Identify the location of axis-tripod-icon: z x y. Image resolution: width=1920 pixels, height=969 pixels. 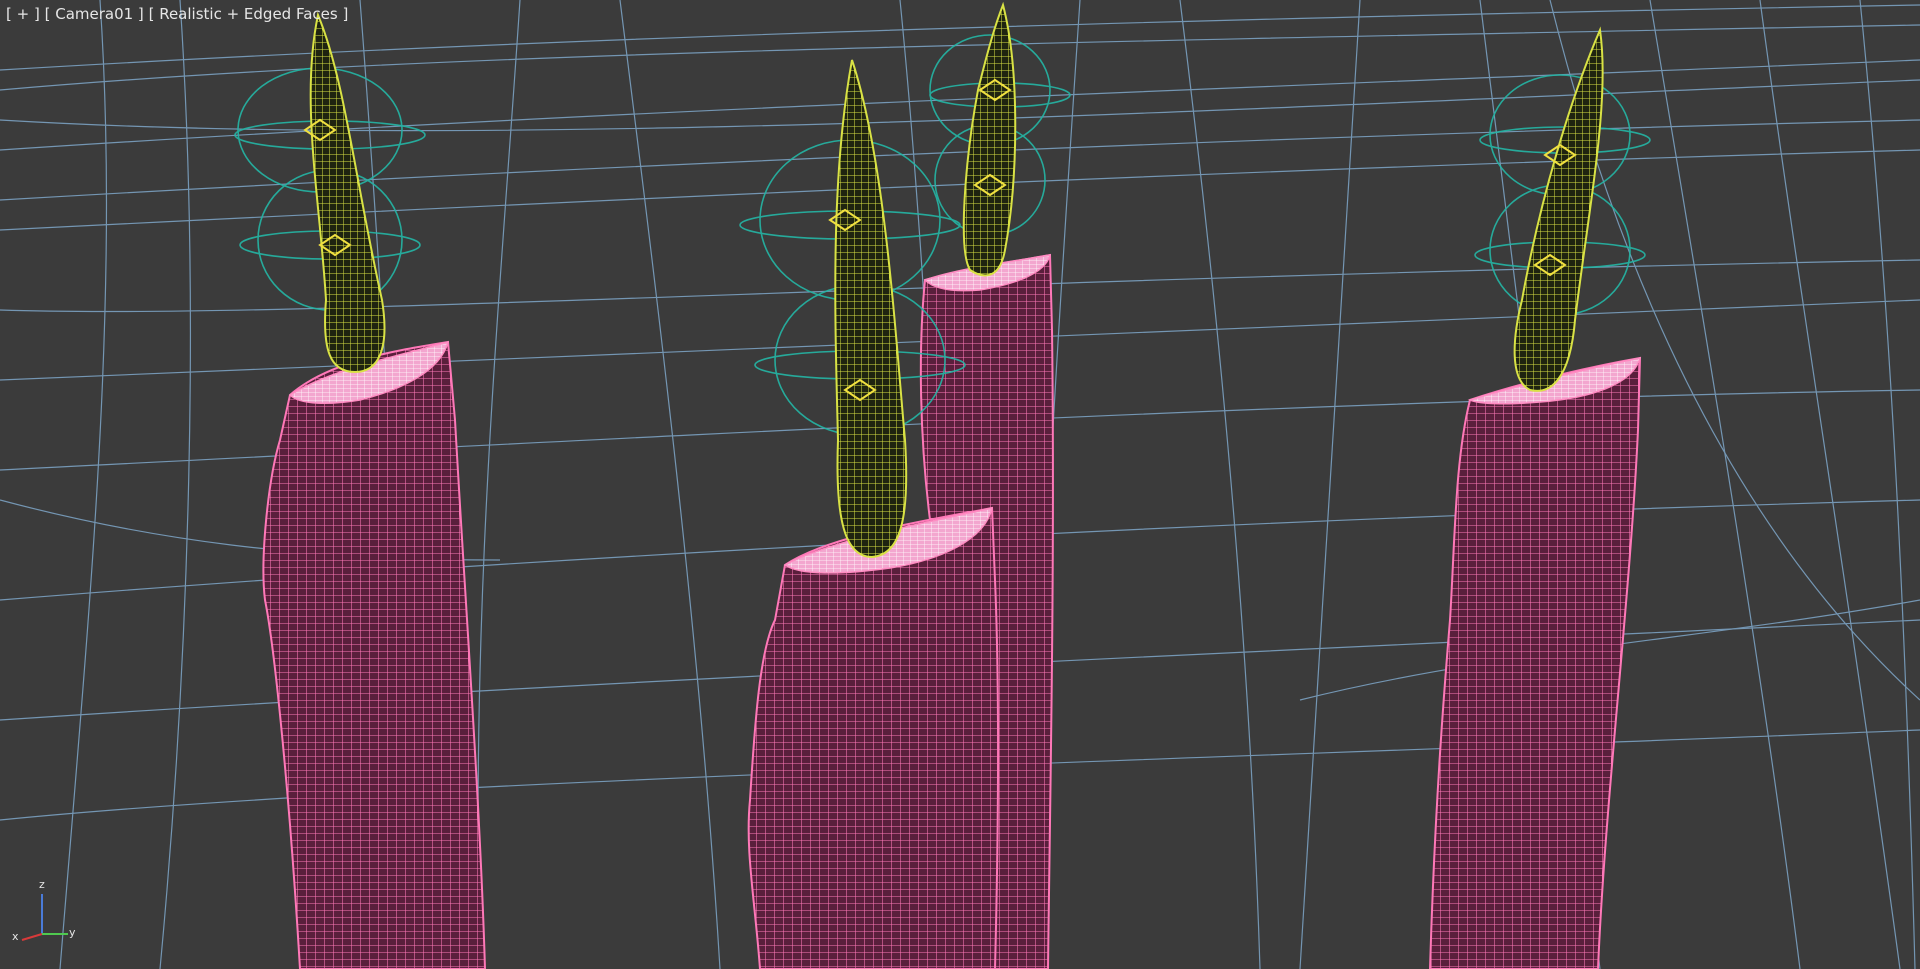
(44, 910).